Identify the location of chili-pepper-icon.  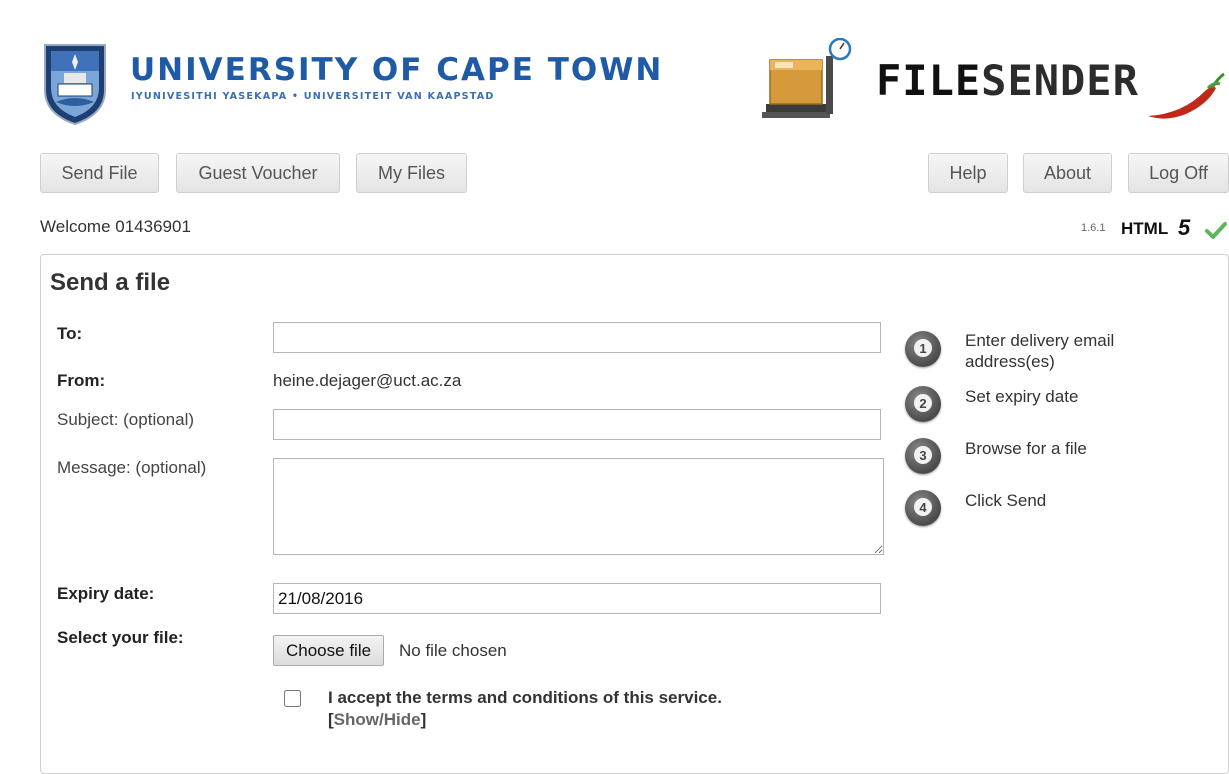
(1184, 96).